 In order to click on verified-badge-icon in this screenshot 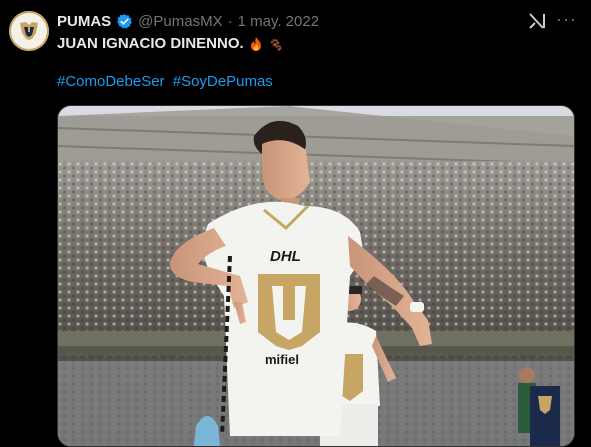, I will do `click(125, 21)`.